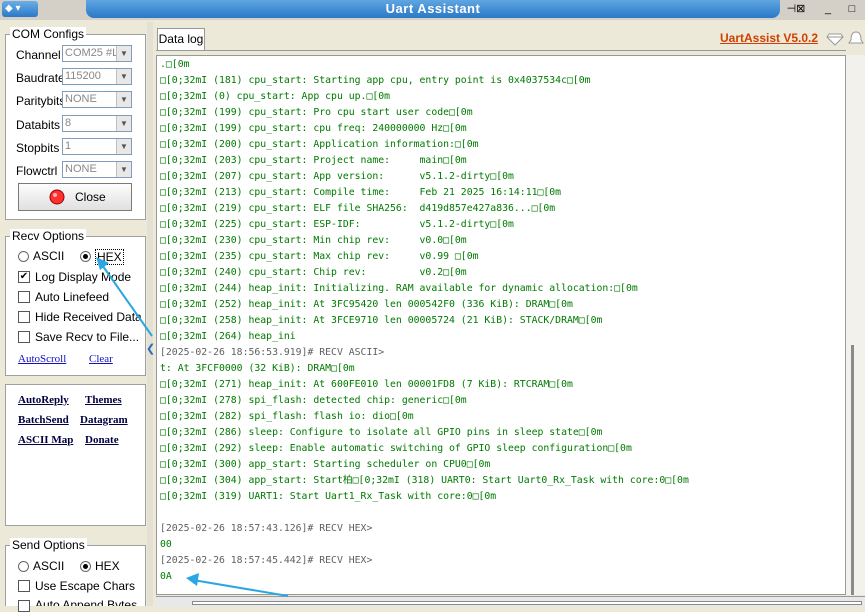 The image size is (865, 612). What do you see at coordinates (24, 586) in the screenshot?
I see `escape-chars-checkbox` at bounding box center [24, 586].